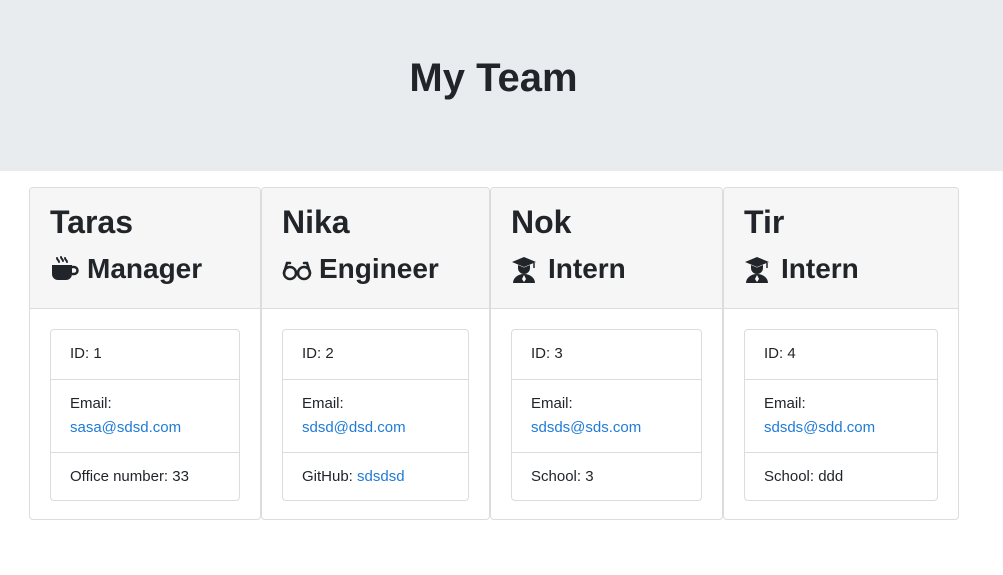 The width and height of the screenshot is (1003, 575). I want to click on github-link: sdsdsd, so click(381, 476).